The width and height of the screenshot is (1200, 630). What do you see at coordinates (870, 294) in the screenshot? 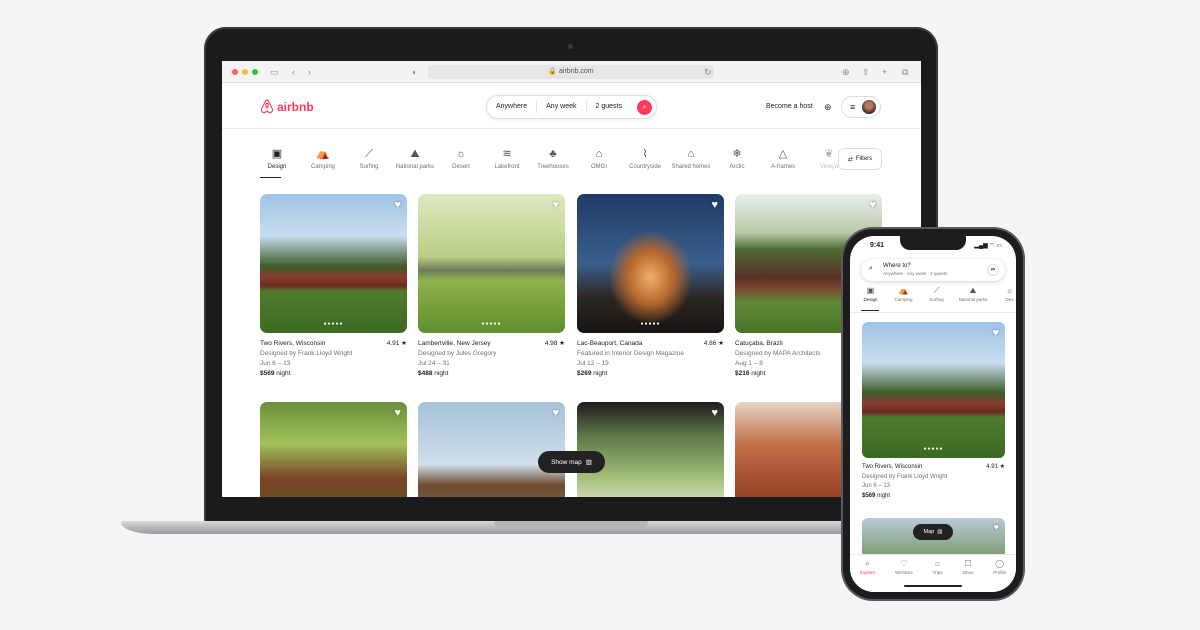
I see `phone-category-design: ▣ Design` at bounding box center [870, 294].